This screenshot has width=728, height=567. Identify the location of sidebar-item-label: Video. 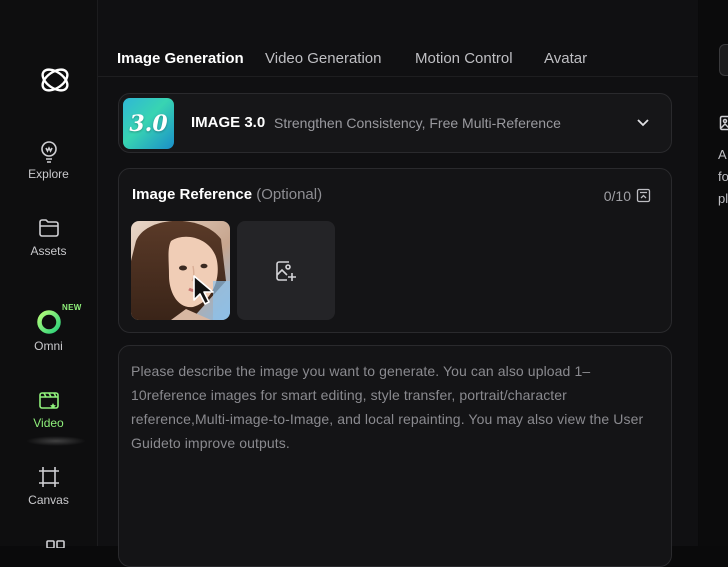
(48, 423).